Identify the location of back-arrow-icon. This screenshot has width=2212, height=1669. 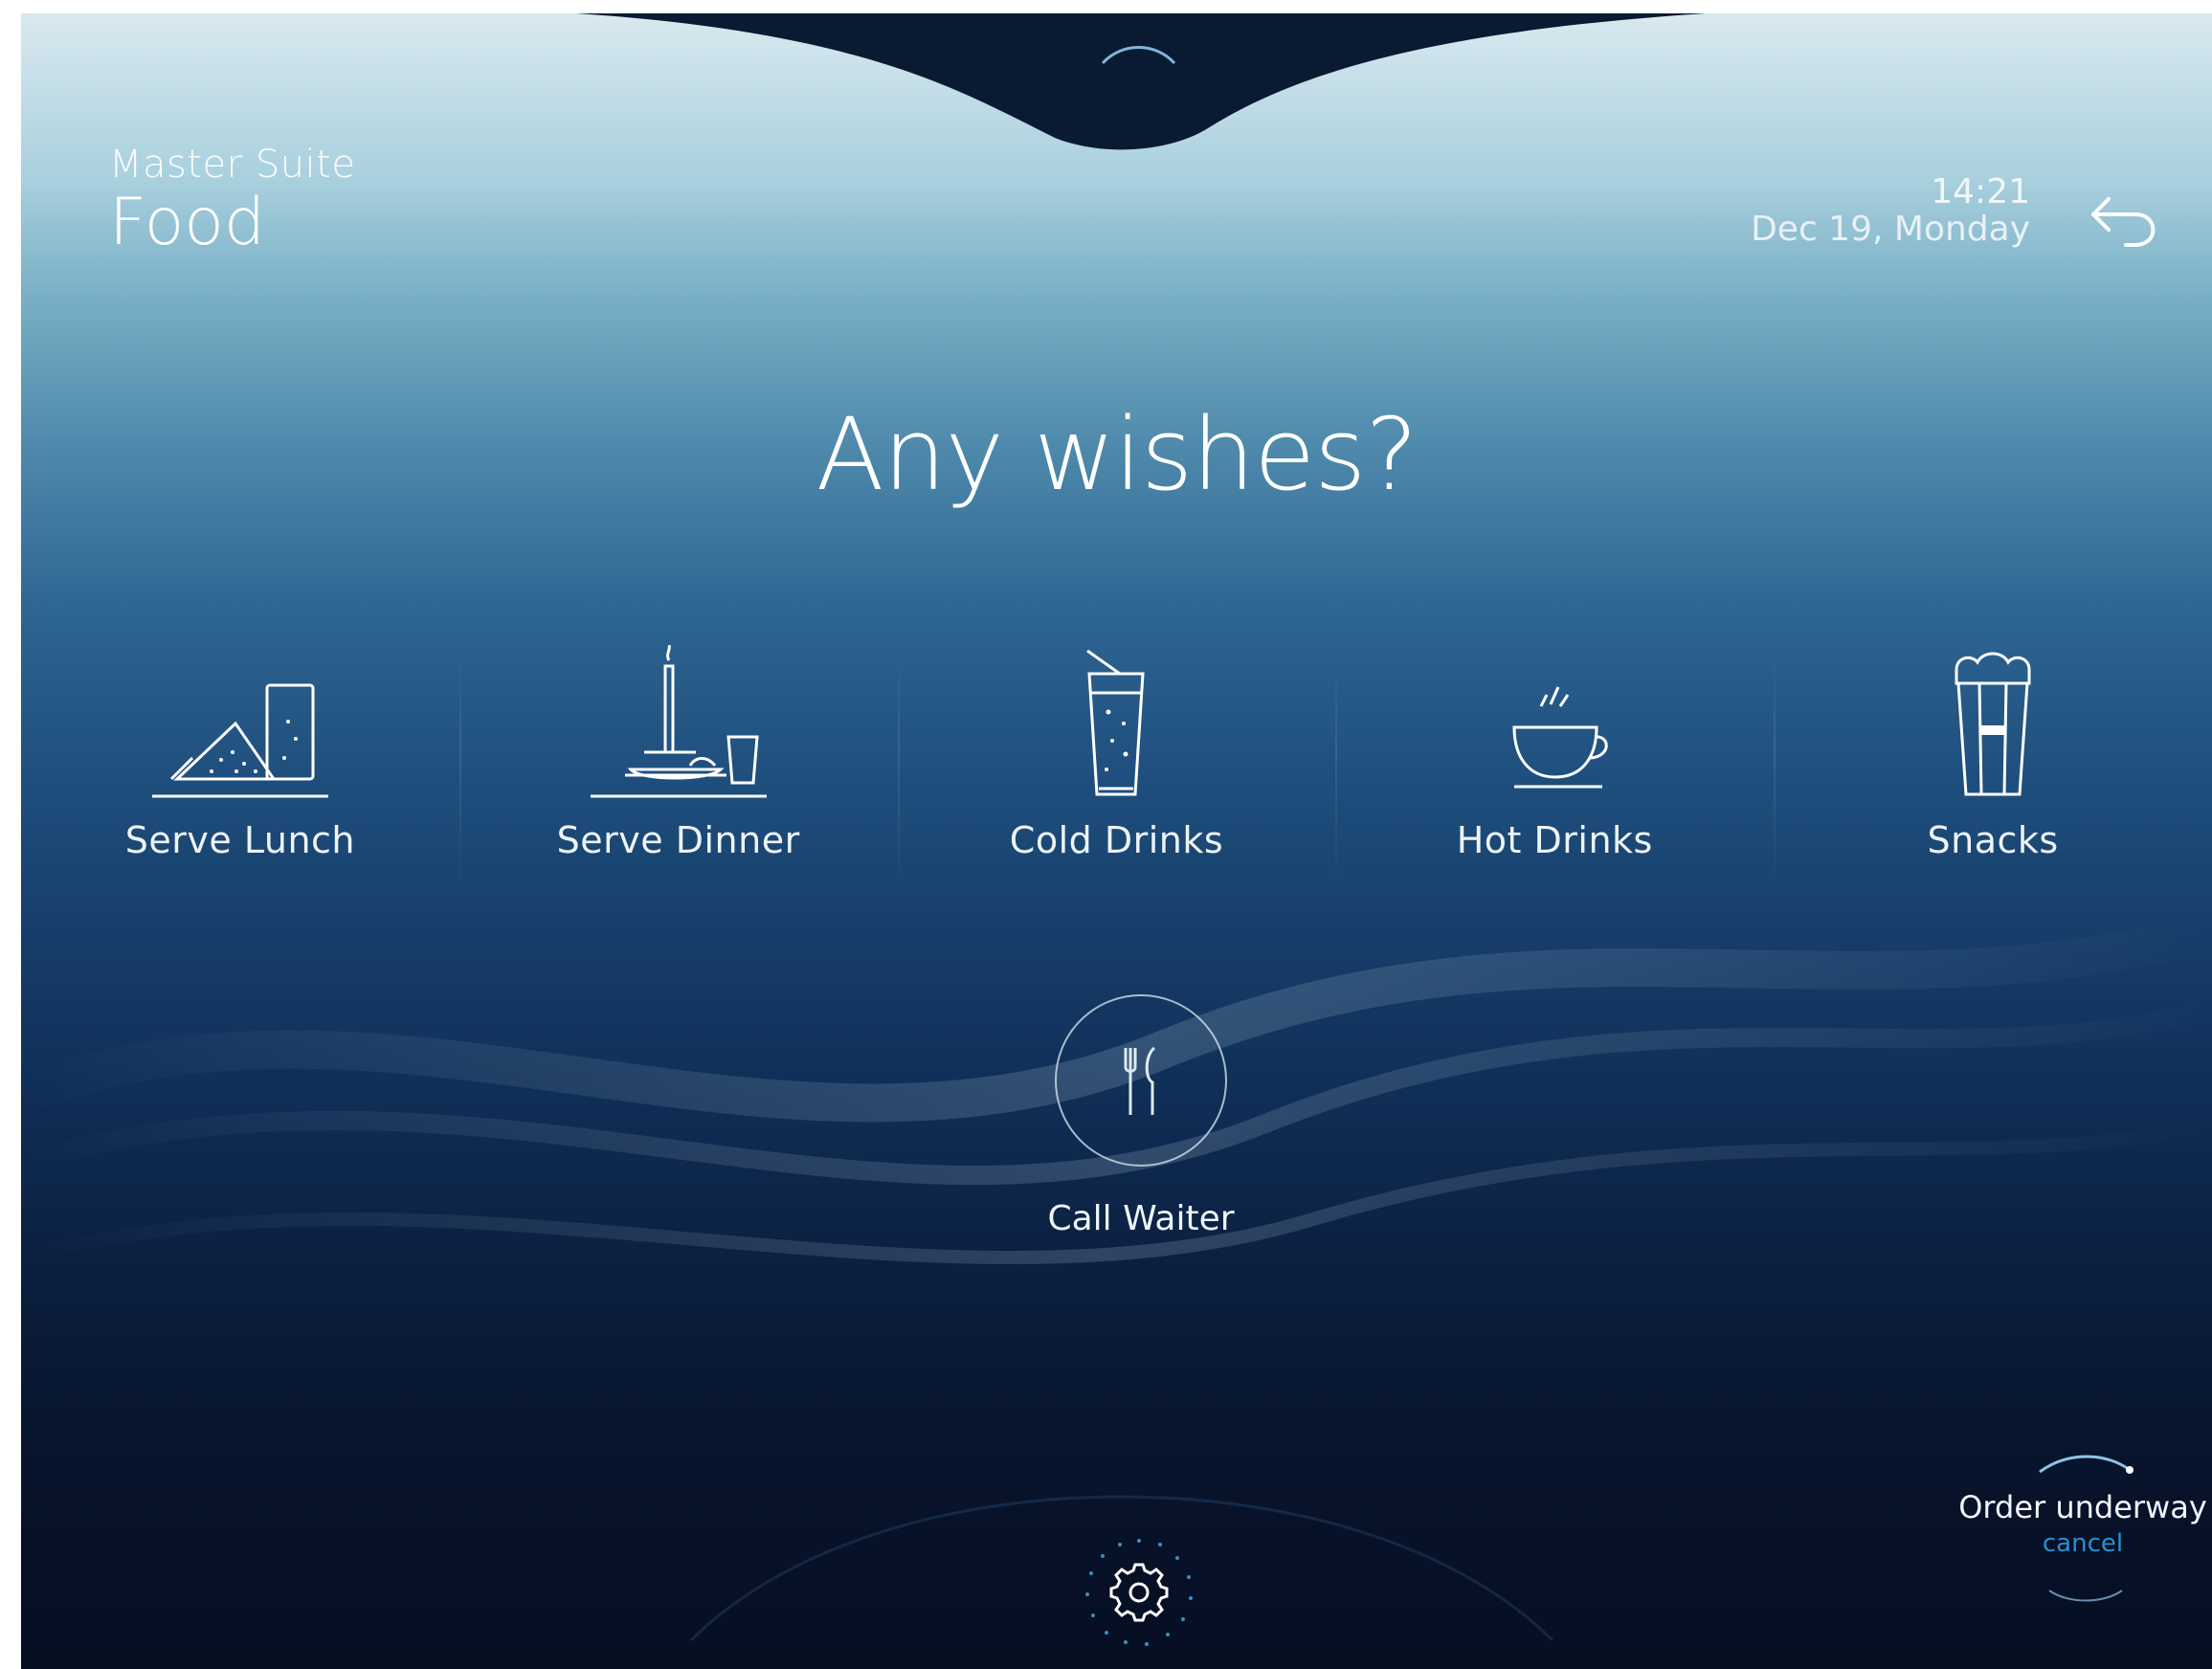
(2123, 222).